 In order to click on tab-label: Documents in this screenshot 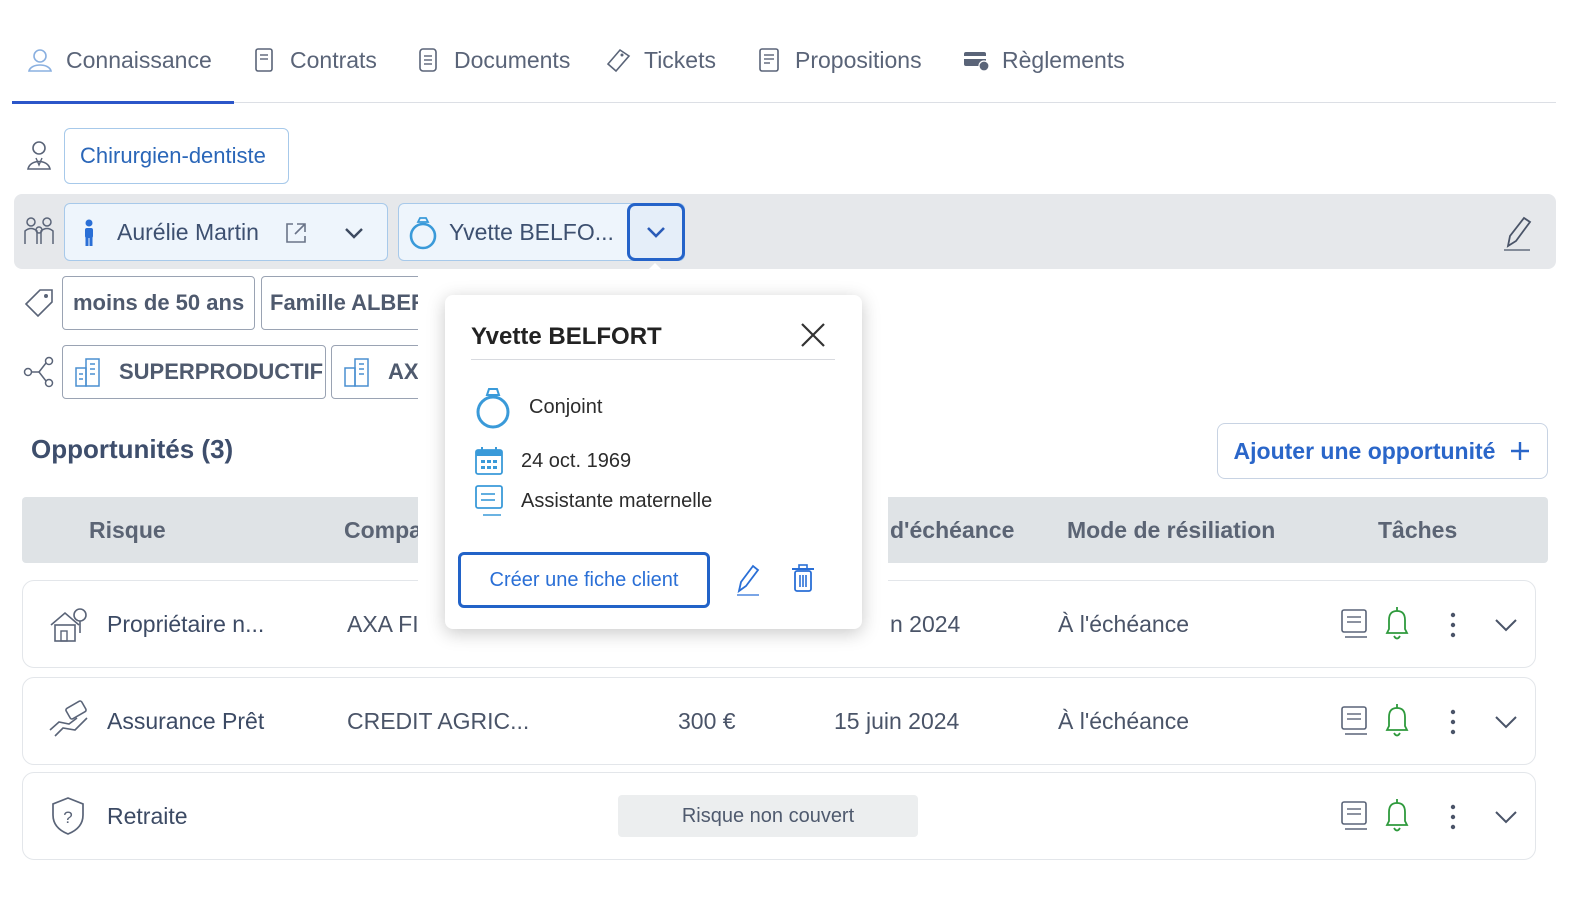, I will do `click(512, 59)`.